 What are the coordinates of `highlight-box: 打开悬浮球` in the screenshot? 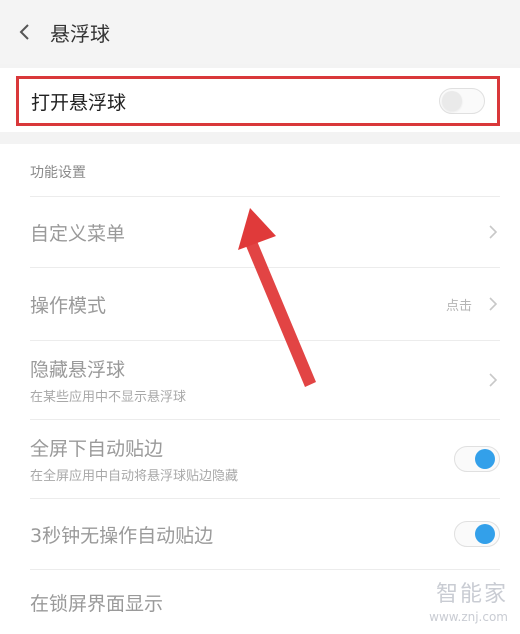 It's located at (258, 101).